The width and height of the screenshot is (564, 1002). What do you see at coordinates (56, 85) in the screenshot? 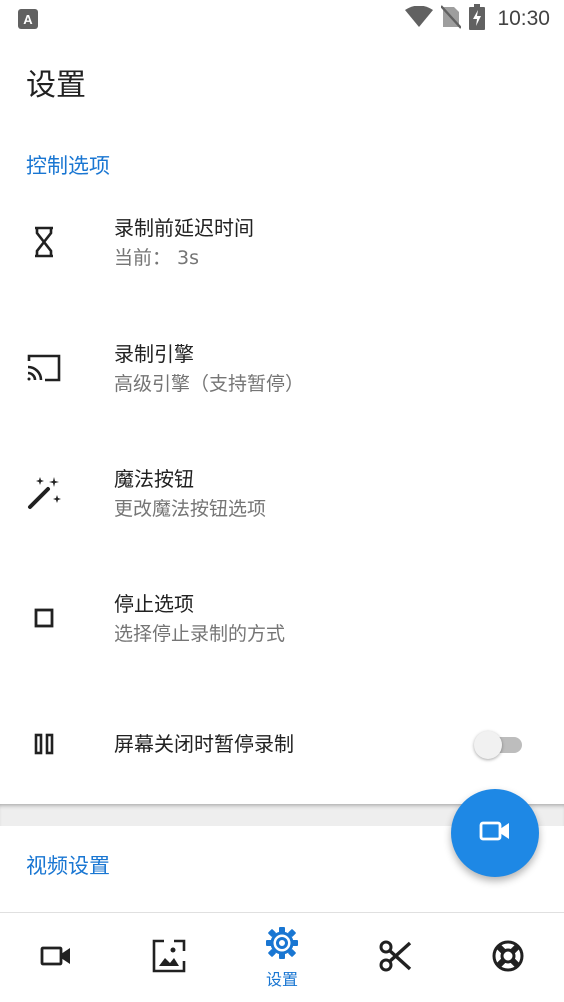
I see `page-title: 设置` at bounding box center [56, 85].